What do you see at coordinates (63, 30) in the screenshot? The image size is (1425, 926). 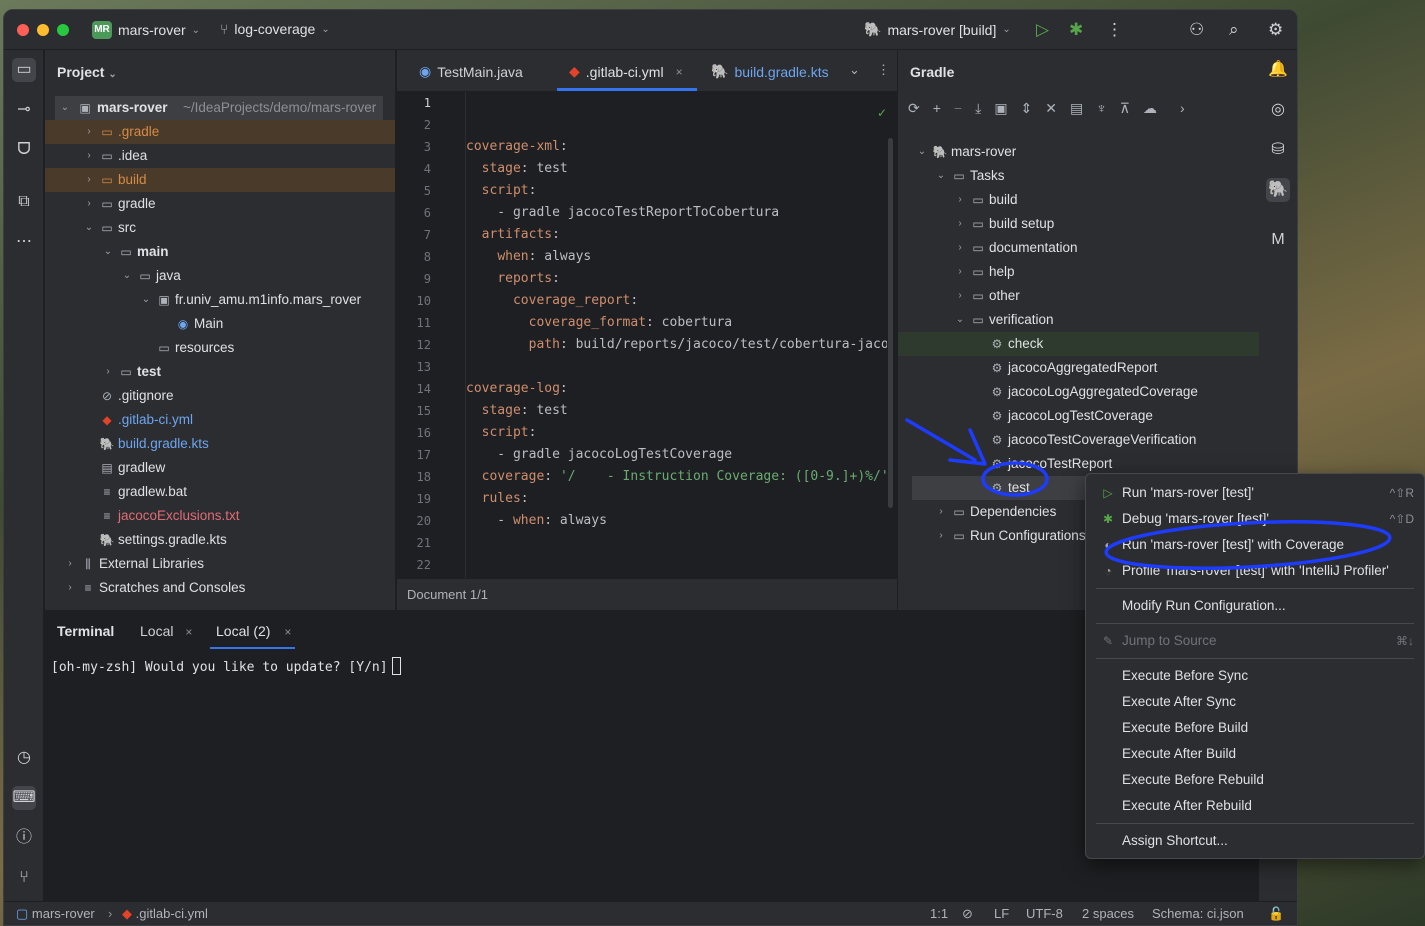 I see `zoom-window-button` at bounding box center [63, 30].